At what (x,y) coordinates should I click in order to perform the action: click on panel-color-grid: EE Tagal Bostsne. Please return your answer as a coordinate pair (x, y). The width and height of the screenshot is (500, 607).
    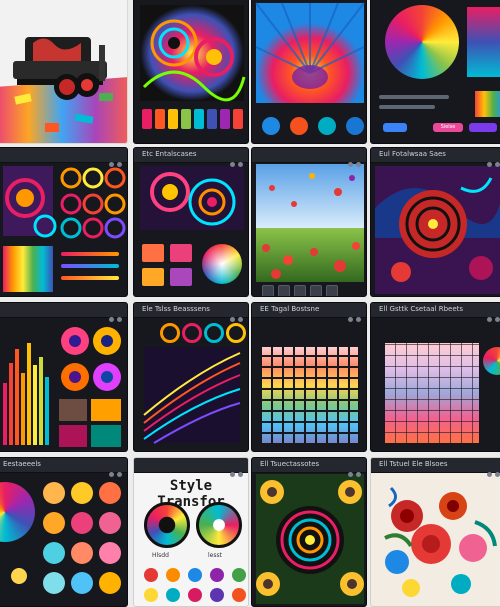
    Looking at the image, I should click on (309, 377).